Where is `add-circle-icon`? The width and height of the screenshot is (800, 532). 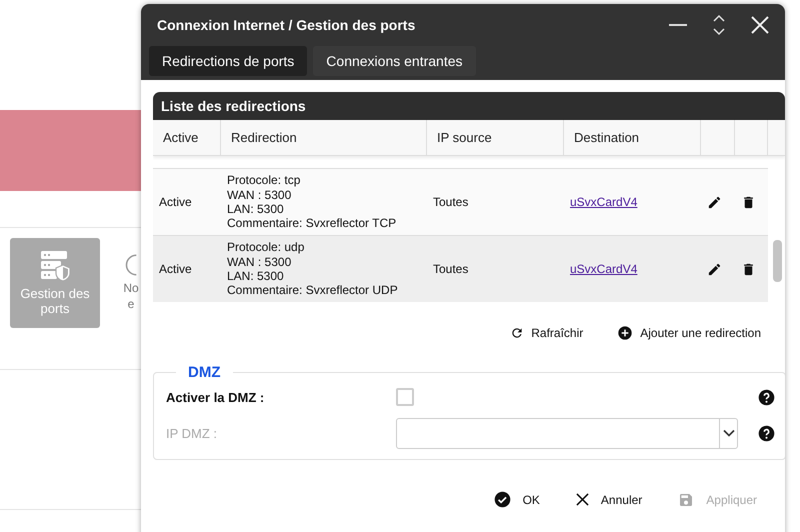 add-circle-icon is located at coordinates (625, 333).